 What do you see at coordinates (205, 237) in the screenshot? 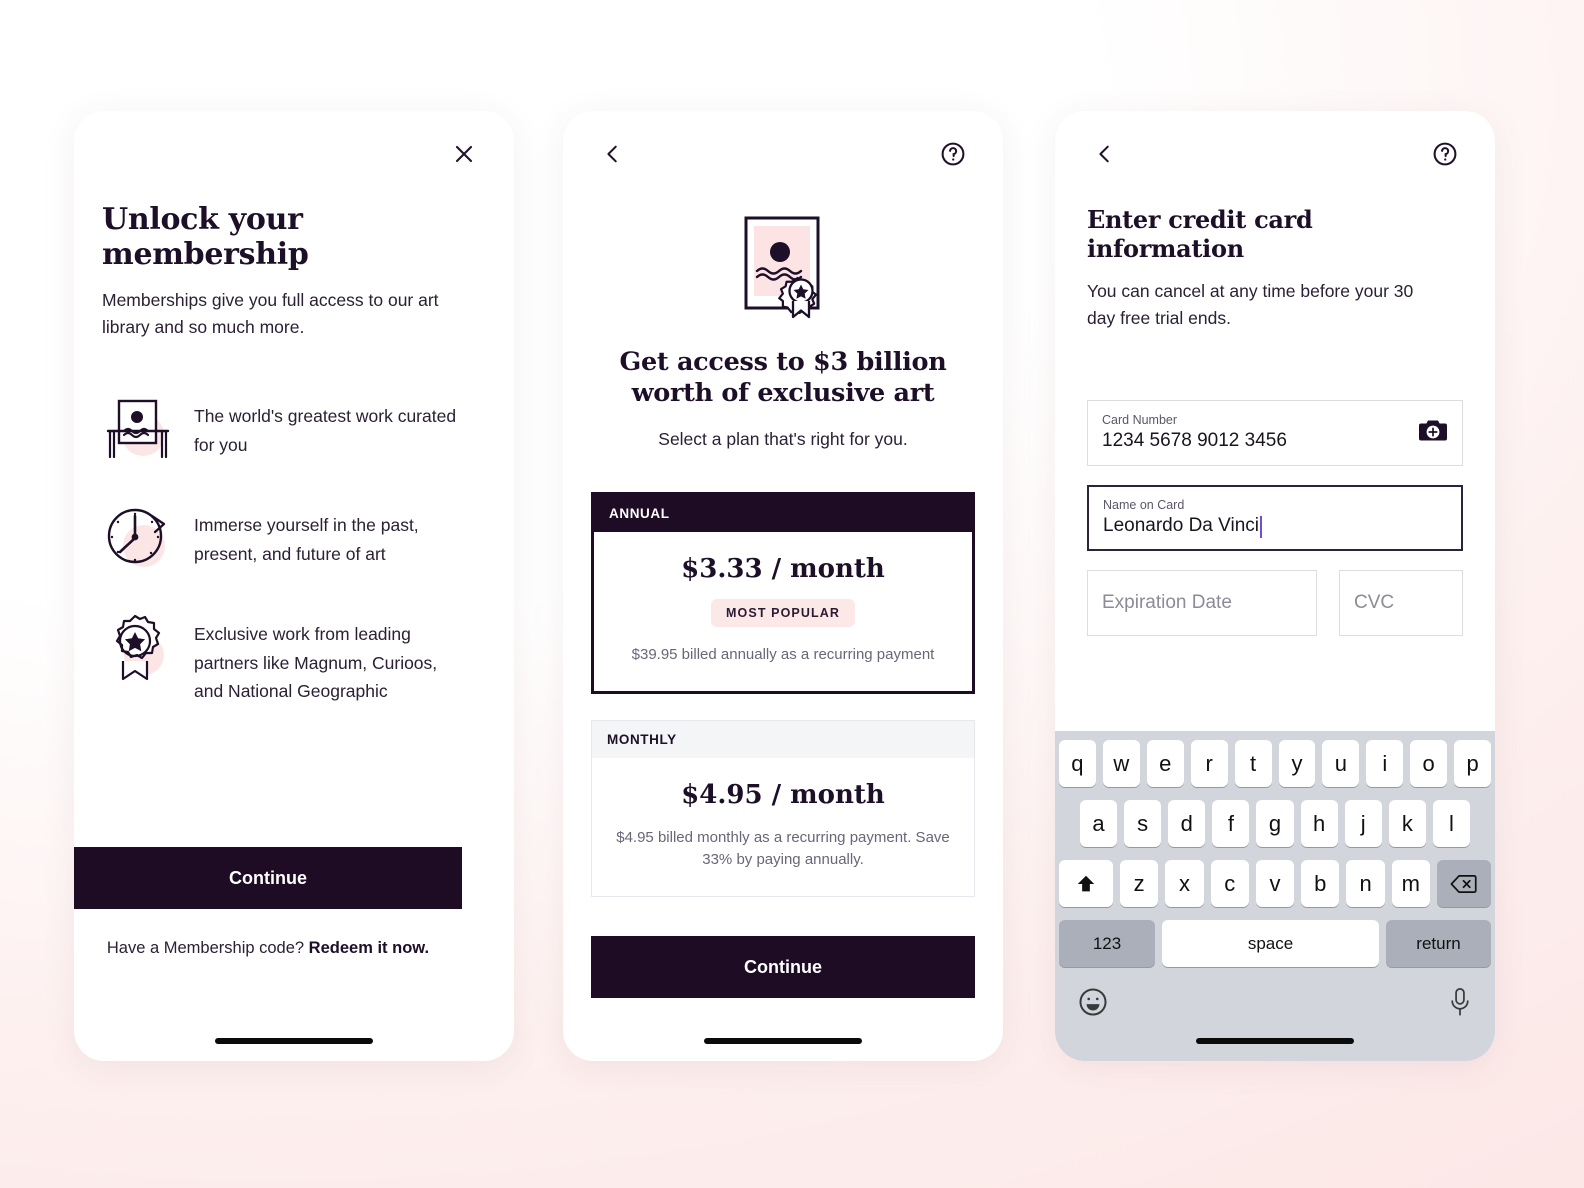
I see `page-title: Unlock your membership` at bounding box center [205, 237].